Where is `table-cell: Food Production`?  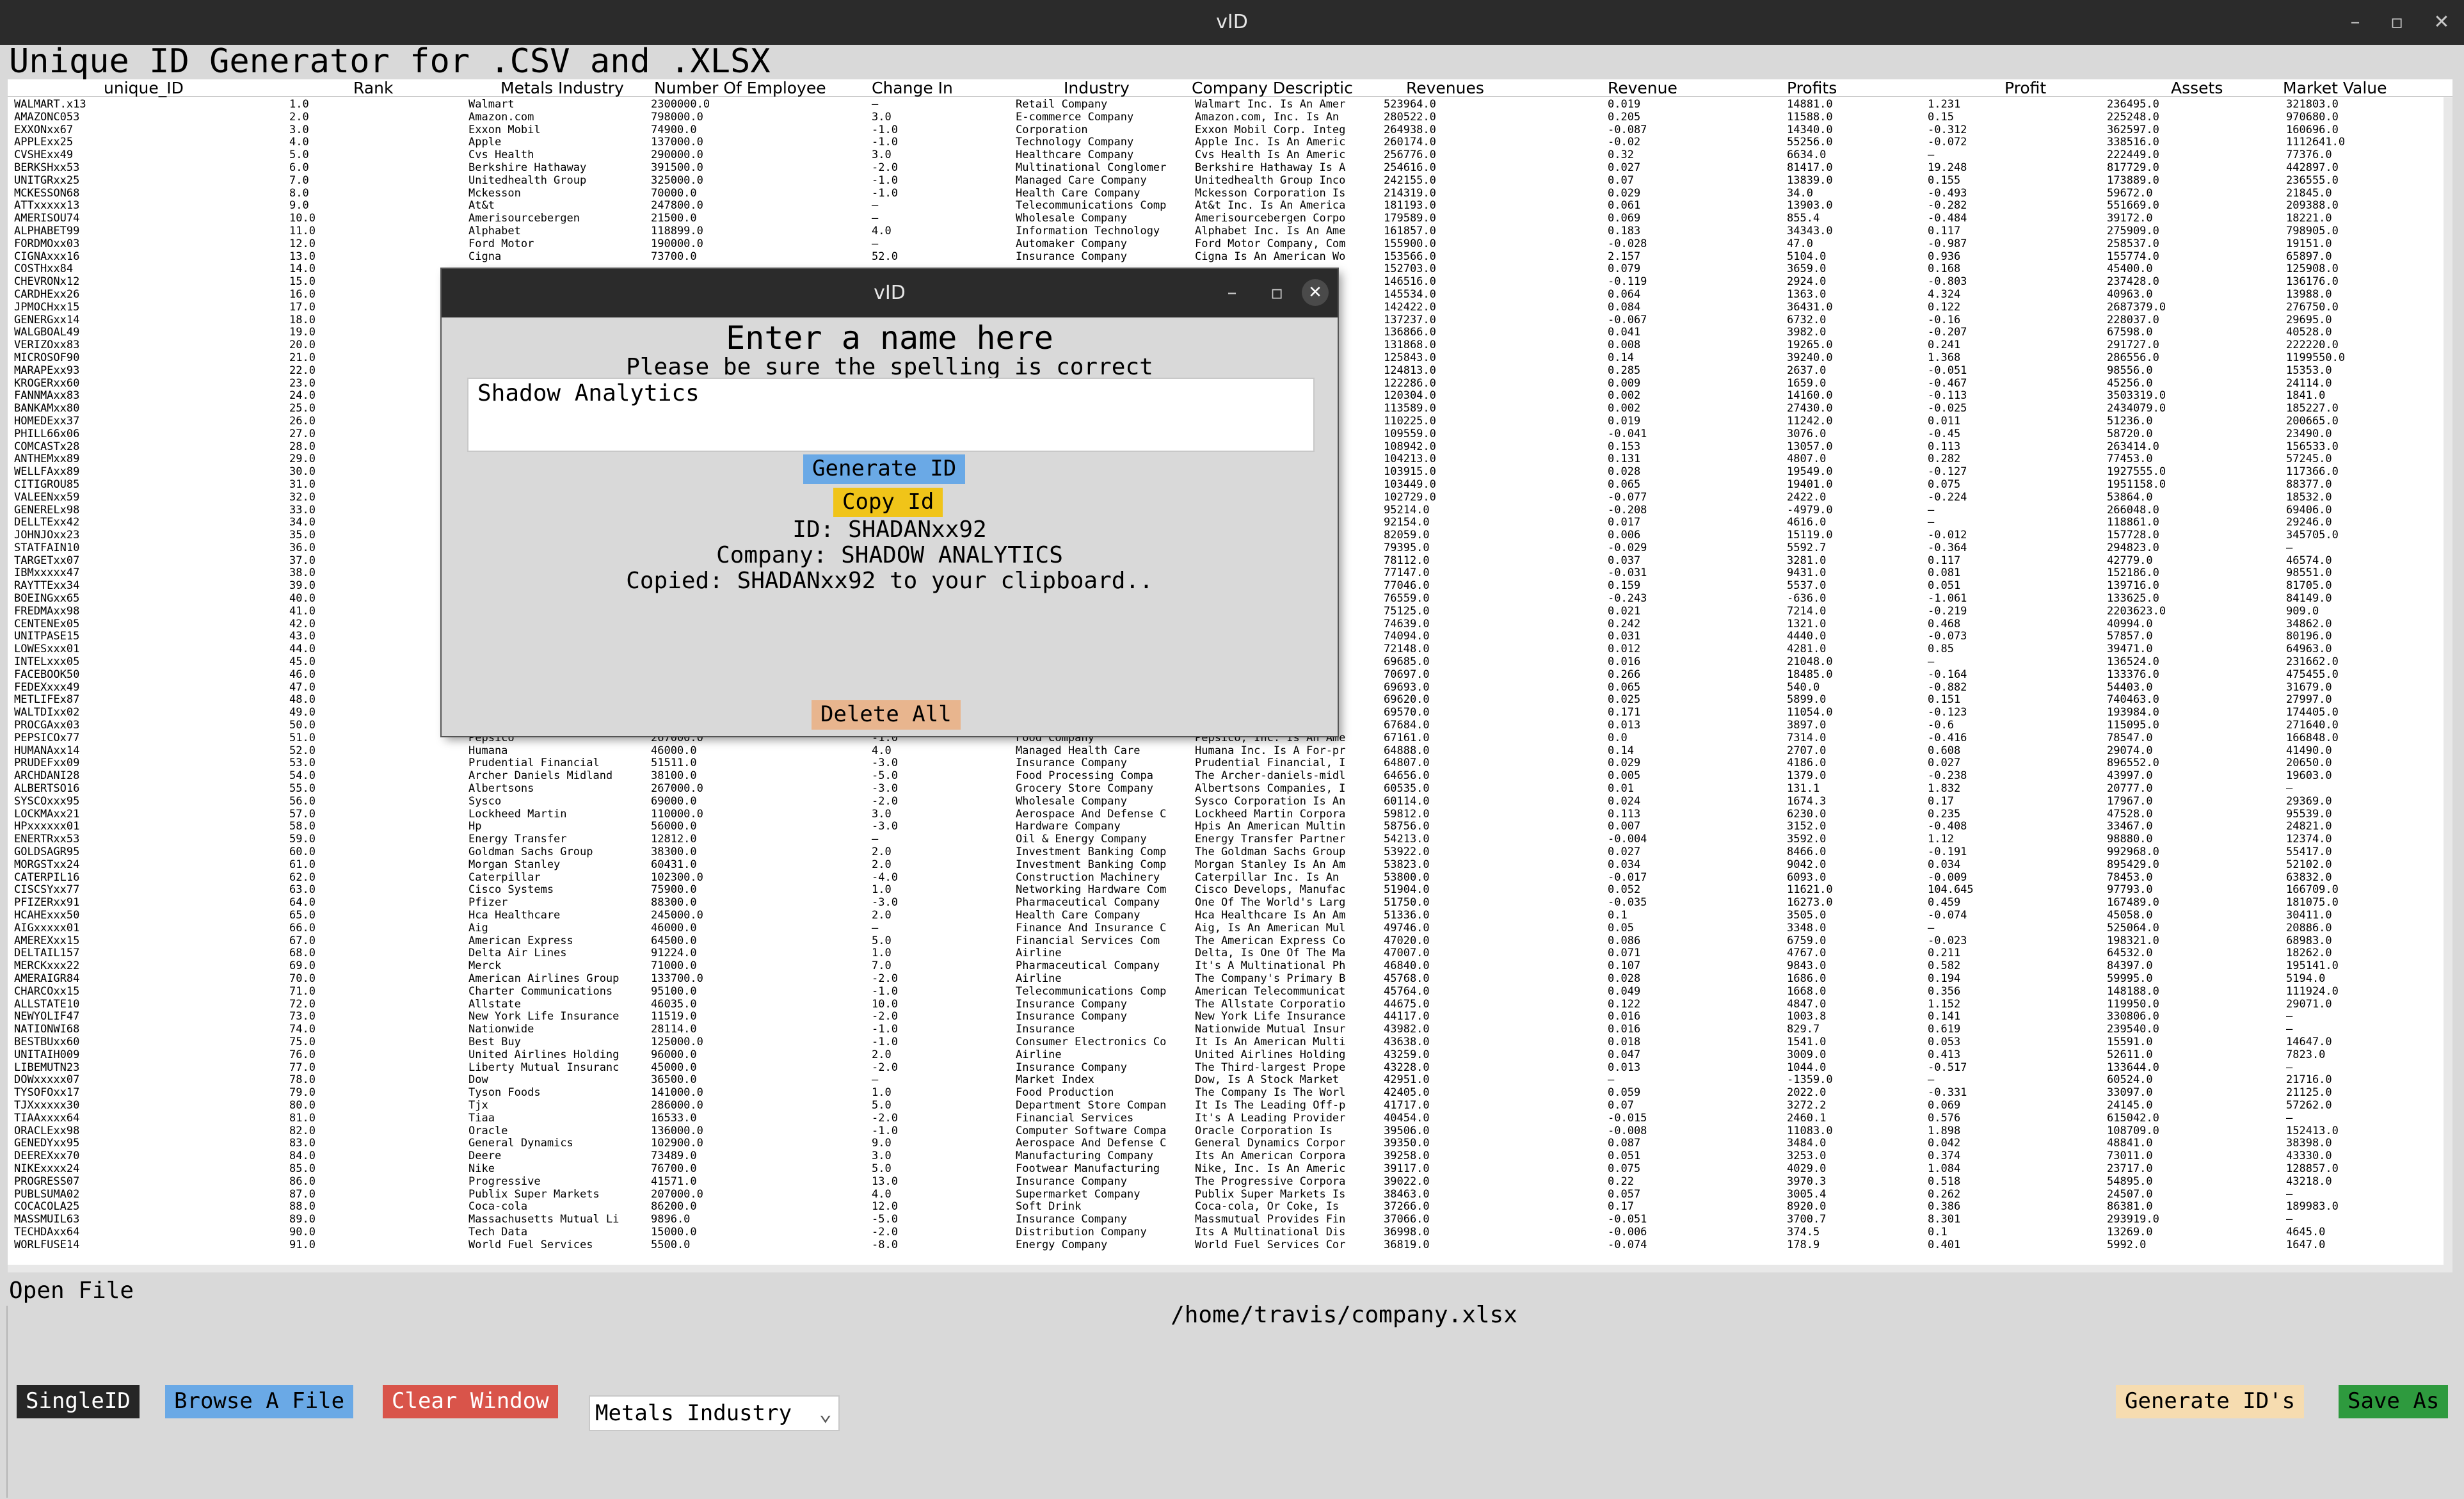
table-cell: Food Production is located at coordinates (1065, 1093).